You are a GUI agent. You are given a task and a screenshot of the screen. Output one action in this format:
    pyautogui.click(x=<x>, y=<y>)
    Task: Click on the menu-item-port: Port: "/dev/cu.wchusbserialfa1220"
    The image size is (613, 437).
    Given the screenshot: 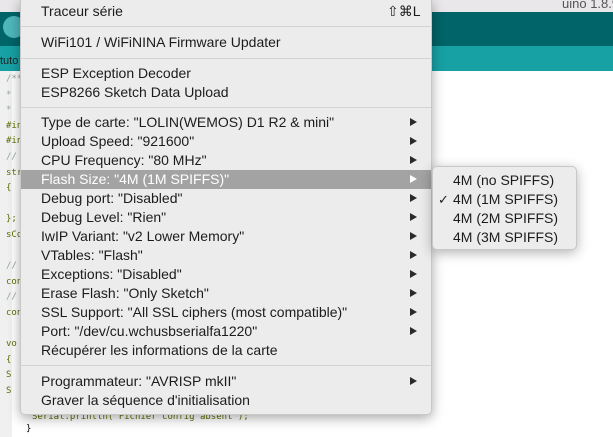 What is the action you would take?
    pyautogui.click(x=226, y=331)
    